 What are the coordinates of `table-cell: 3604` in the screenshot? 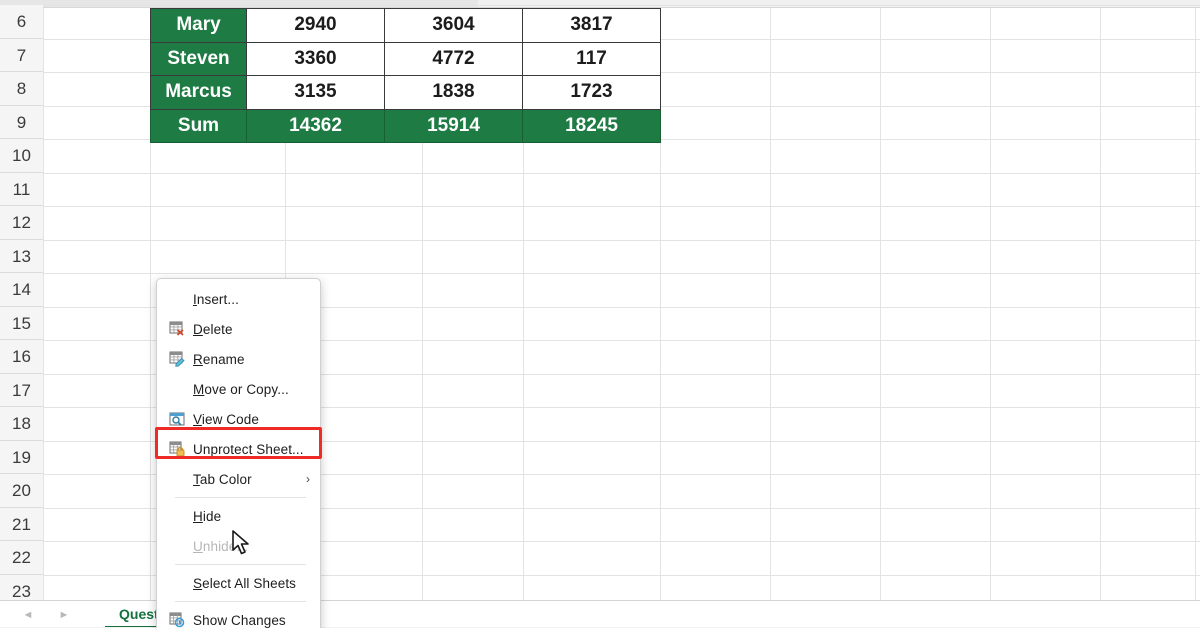 It's located at (453, 25).